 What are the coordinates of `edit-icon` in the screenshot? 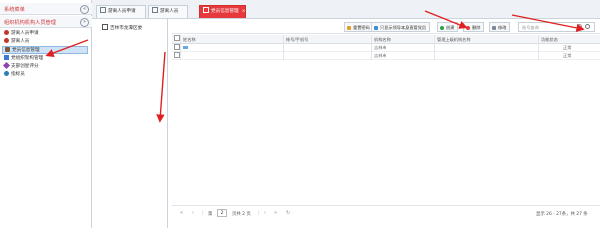 It's located at (494, 27).